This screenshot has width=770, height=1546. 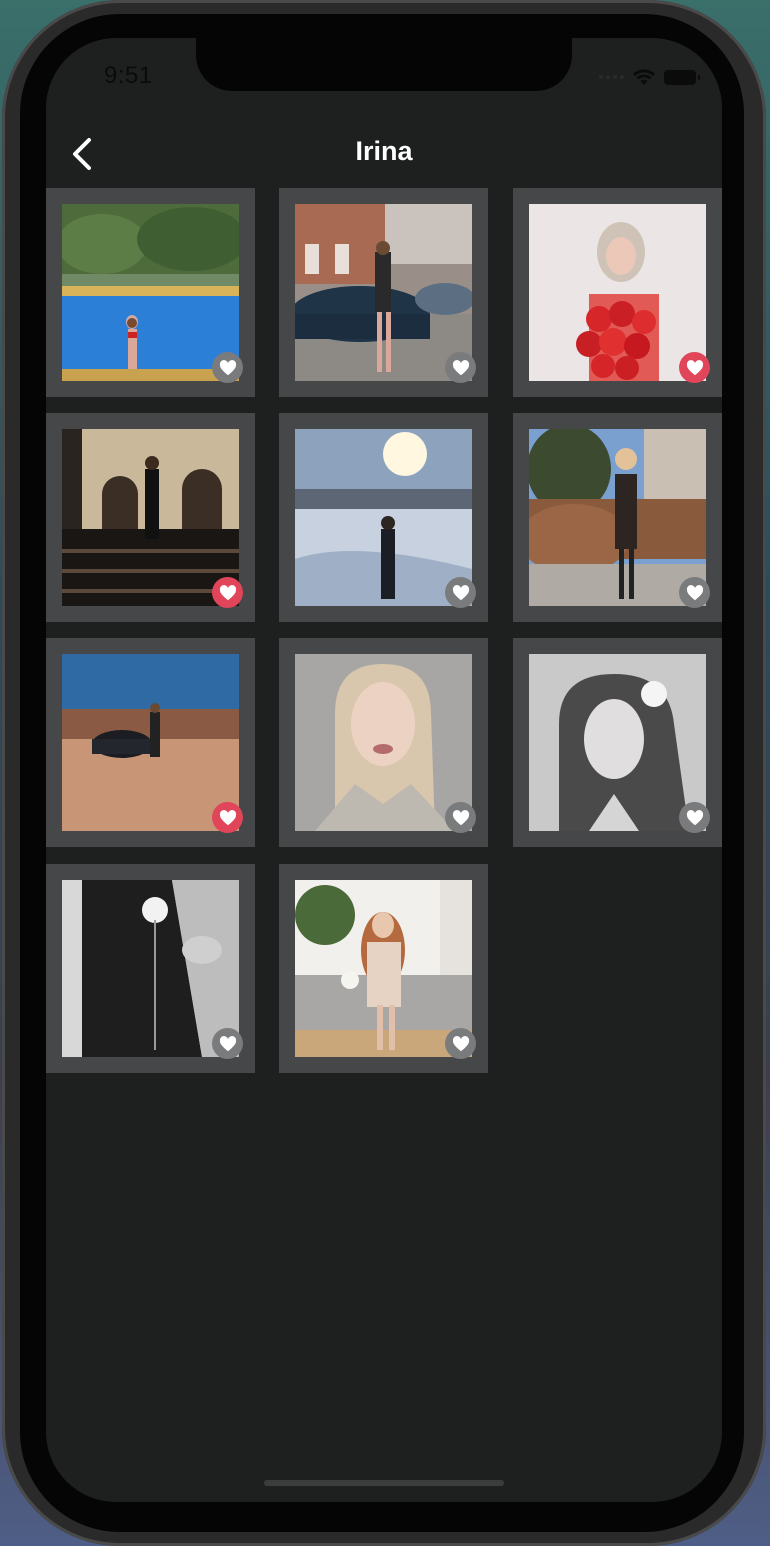 I want to click on battery-icon, so click(x=682, y=77).